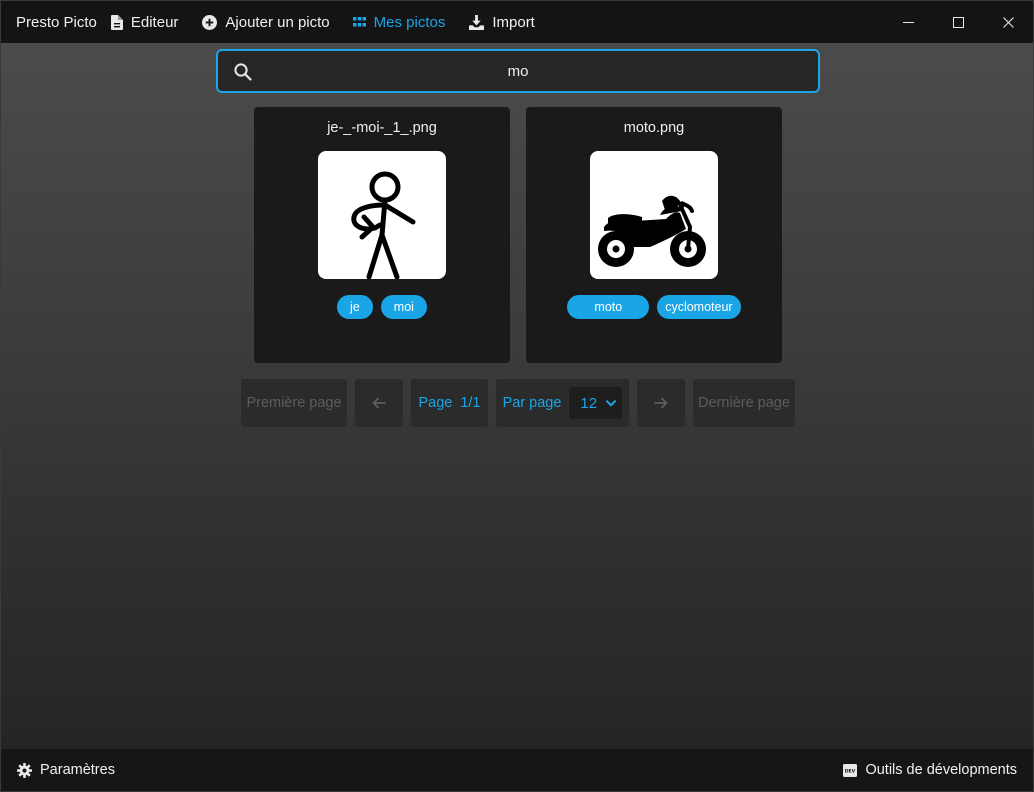 The image size is (1034, 792). I want to click on download-icon, so click(477, 22).